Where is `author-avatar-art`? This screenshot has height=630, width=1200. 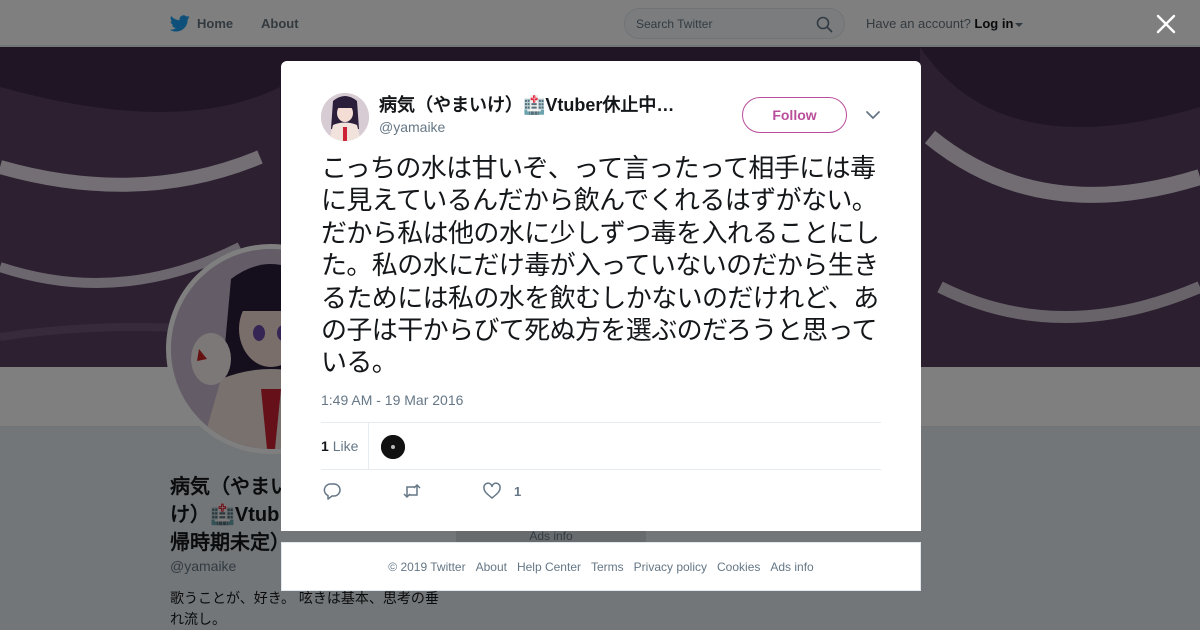
author-avatar-art is located at coordinates (345, 117).